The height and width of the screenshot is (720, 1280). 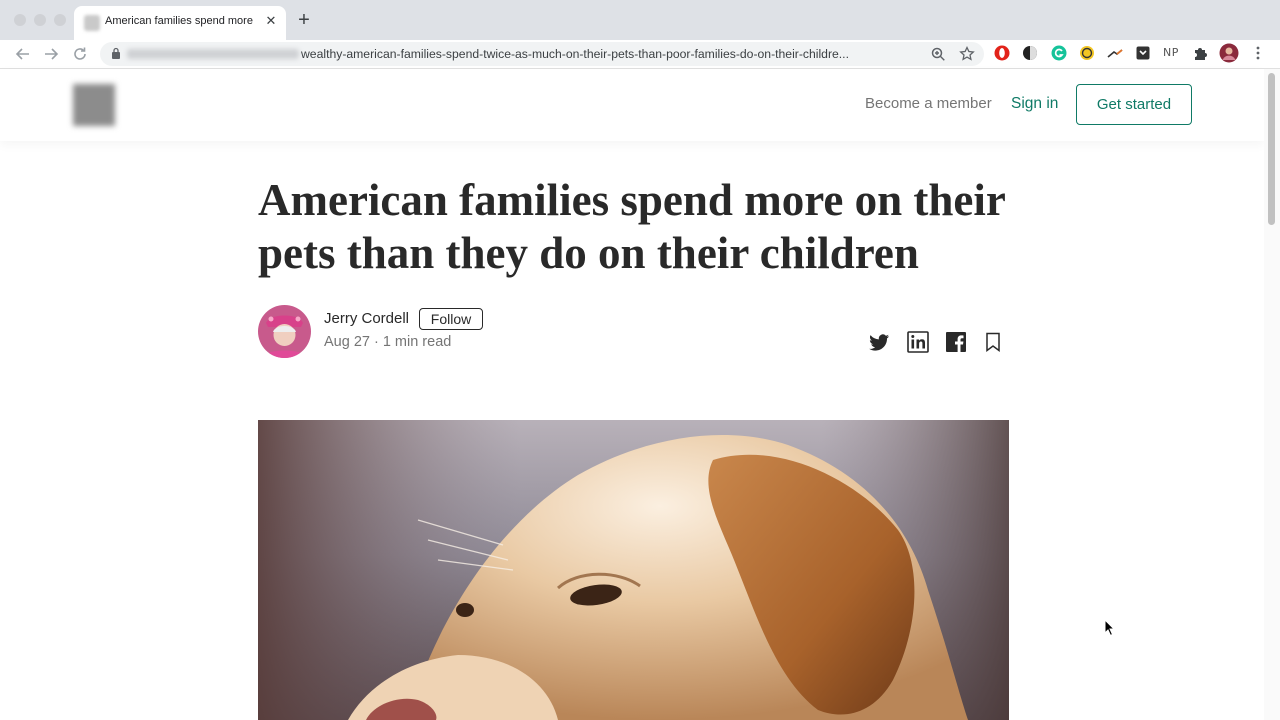 I want to click on blurred-domain, so click(x=213, y=54).